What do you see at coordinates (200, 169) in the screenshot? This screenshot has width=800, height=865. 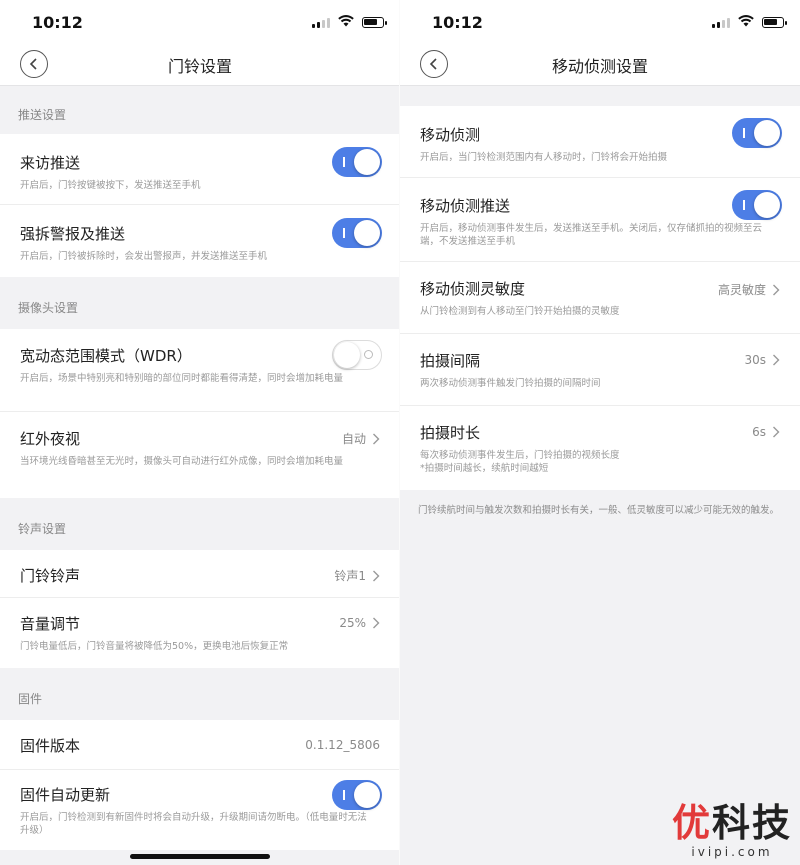 I see `visitor-push-row: 来访推送 开启后，门铃按键被按下，发送推送至手机` at bounding box center [200, 169].